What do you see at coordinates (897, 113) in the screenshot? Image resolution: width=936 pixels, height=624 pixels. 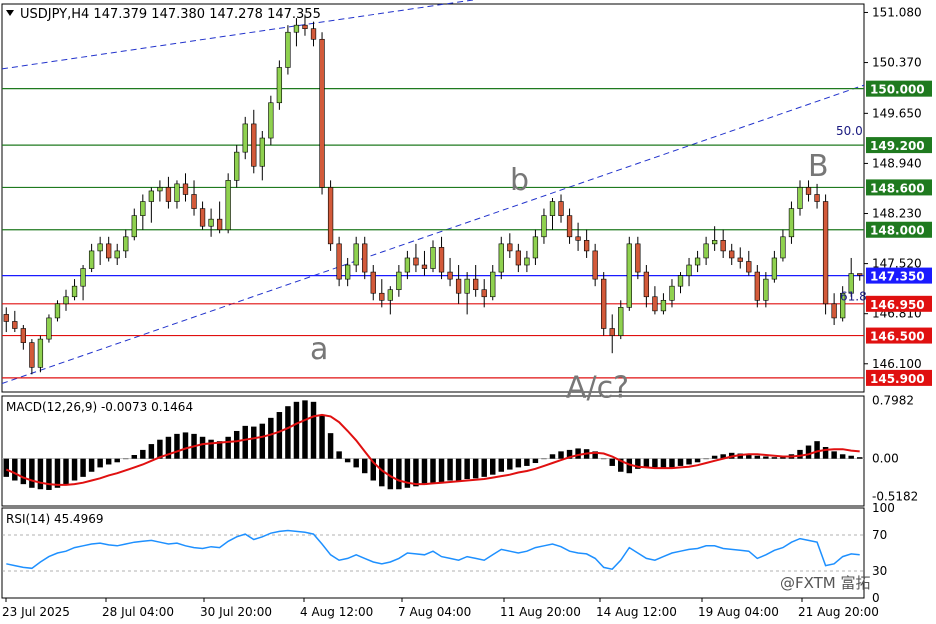 I see `price-tick-label: 149.650` at bounding box center [897, 113].